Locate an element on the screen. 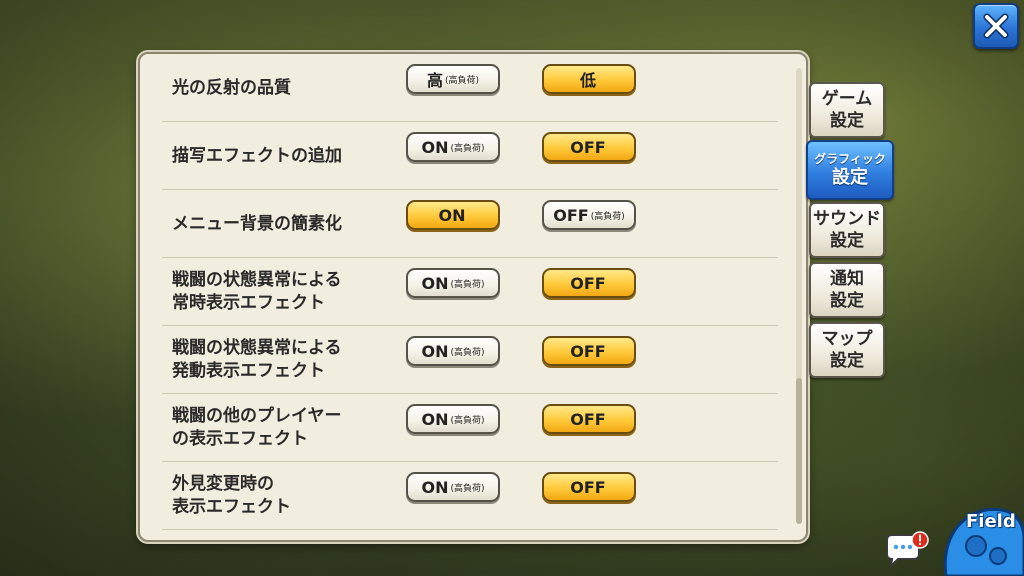 Image resolution: width=1024 pixels, height=576 pixels. option1-button: 高 (高負荷) is located at coordinates (453, 79).